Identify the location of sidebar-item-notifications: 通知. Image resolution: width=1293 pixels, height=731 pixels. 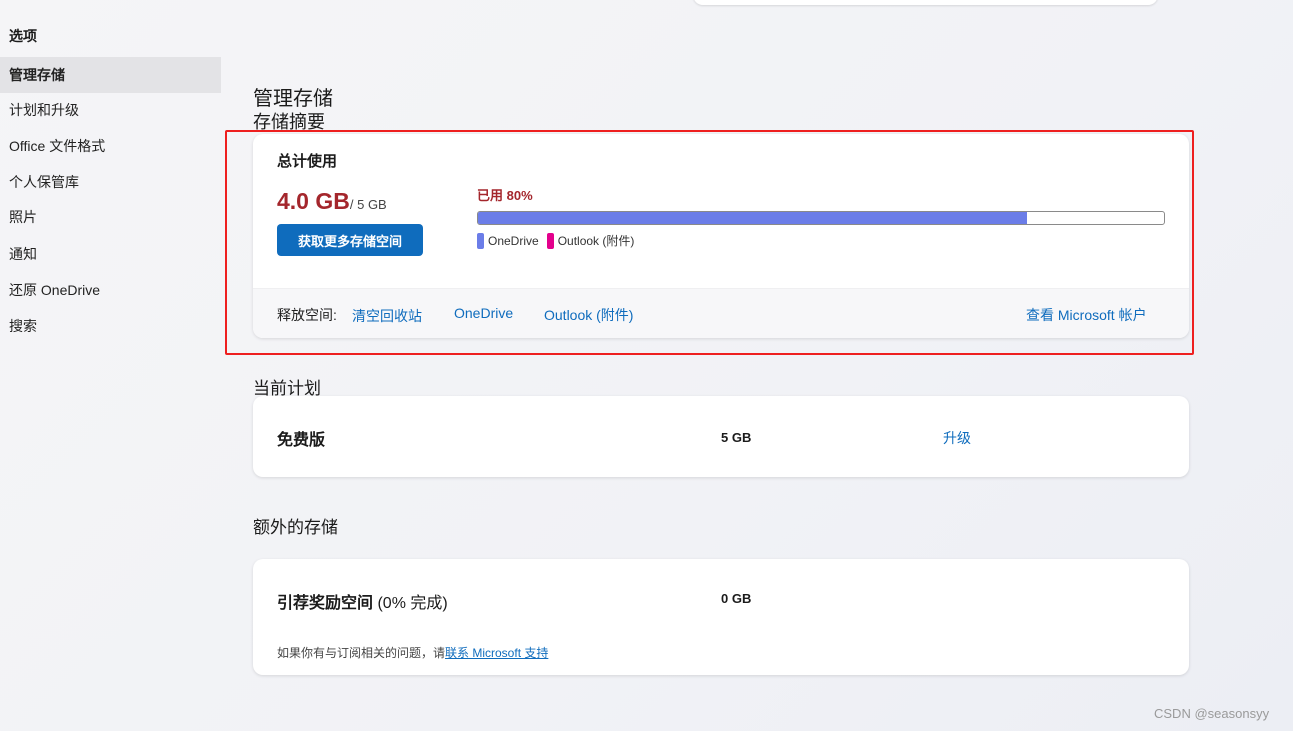
(110, 254).